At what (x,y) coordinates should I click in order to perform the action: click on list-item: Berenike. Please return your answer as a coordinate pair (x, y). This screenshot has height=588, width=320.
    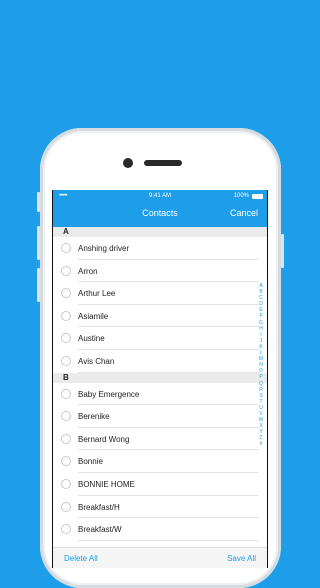
    Looking at the image, I should click on (160, 416).